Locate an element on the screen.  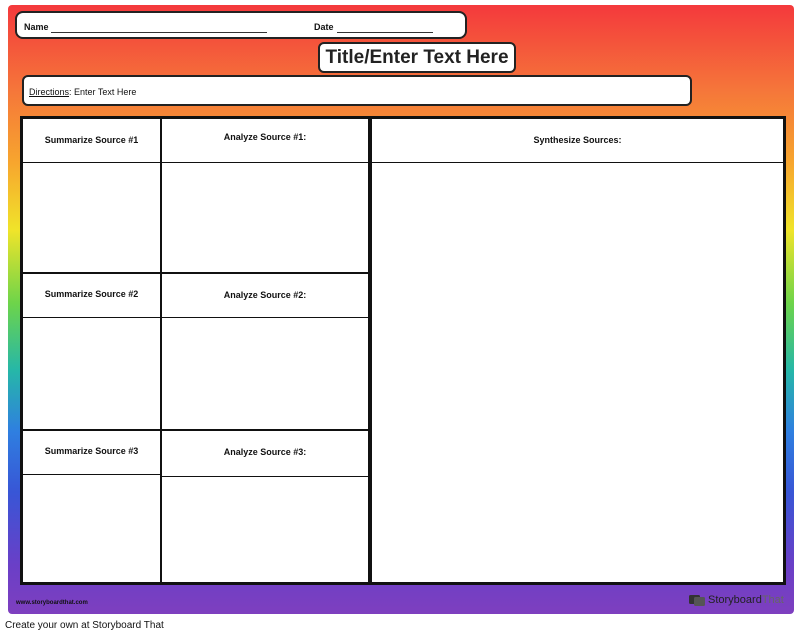
summarize-source-3-heading: Summarize Source #3 is located at coordinates (91, 453).